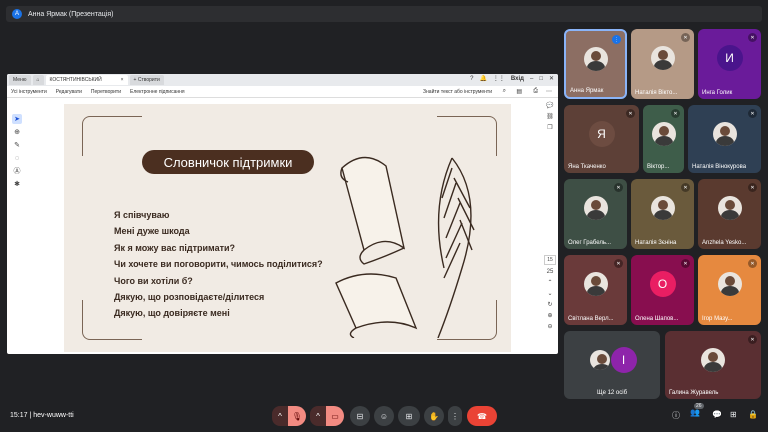 The height and width of the screenshot is (432, 768). I want to click on close-icon: ×, so click(122, 80).